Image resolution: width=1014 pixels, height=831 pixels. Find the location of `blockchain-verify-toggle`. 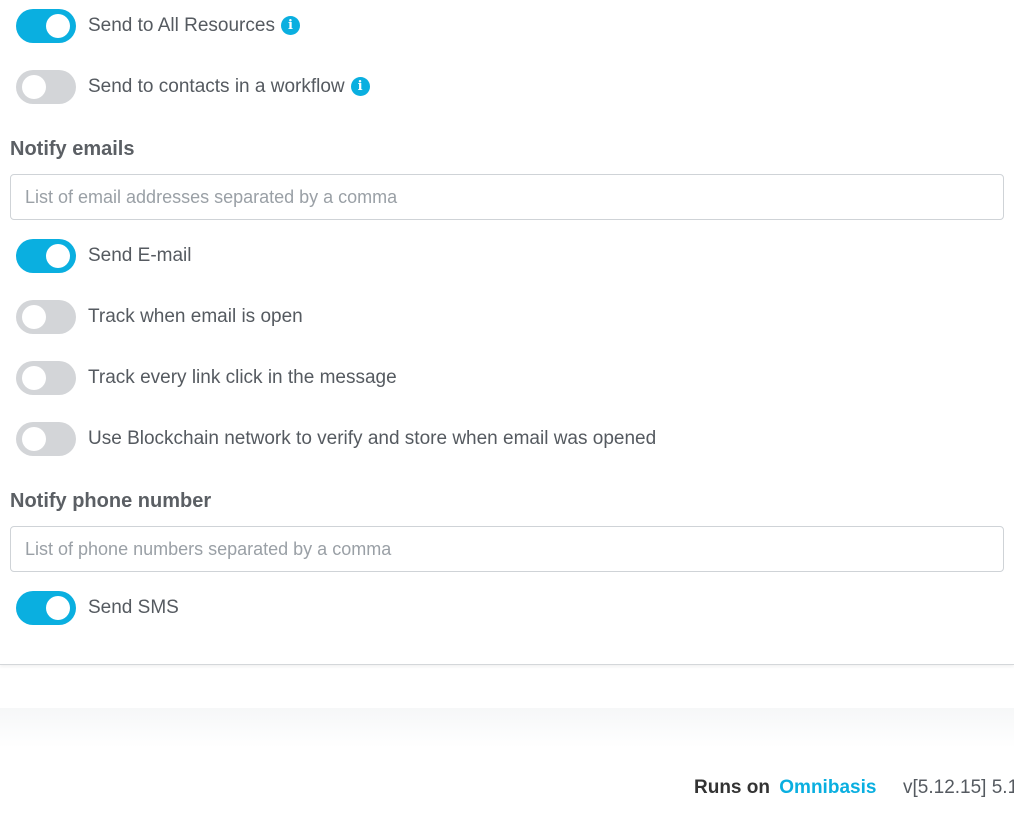

blockchain-verify-toggle is located at coordinates (46, 439).